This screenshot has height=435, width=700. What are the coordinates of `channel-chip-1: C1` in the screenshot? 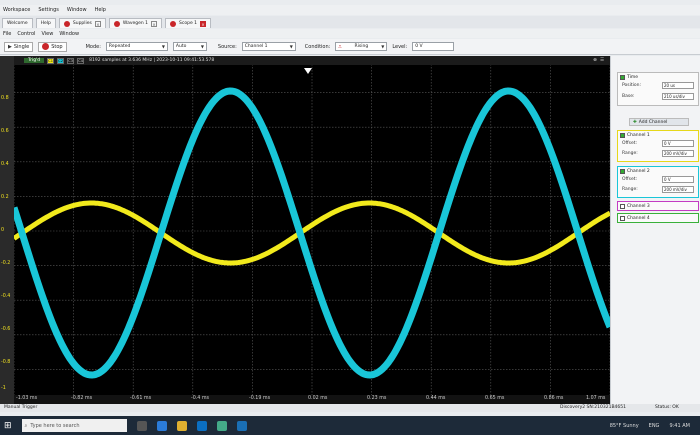 It's located at (51, 60).